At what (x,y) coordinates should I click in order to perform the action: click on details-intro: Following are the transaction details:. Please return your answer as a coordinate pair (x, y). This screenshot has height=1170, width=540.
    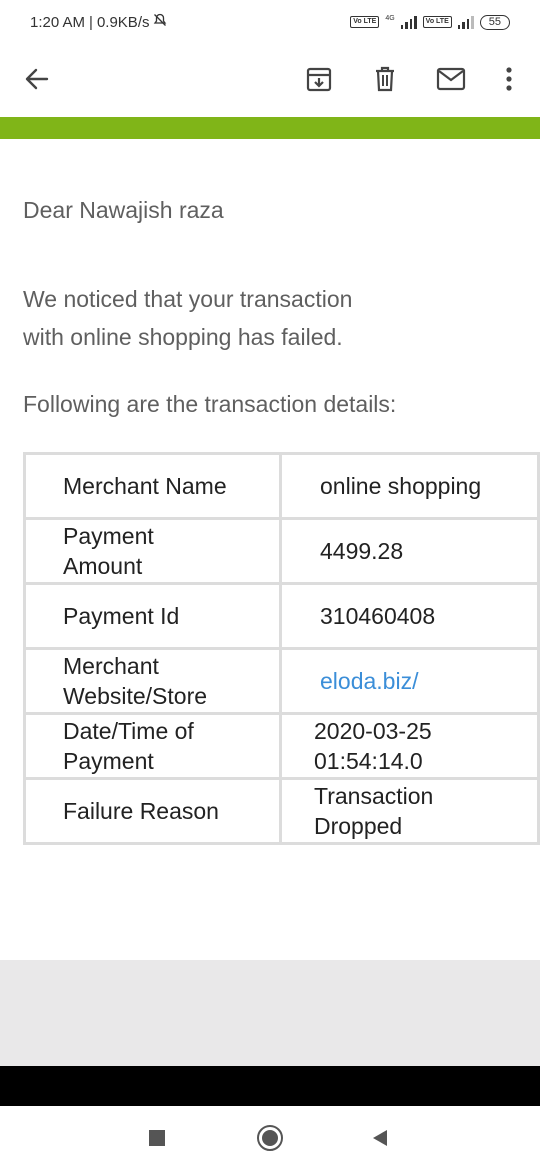
    Looking at the image, I should click on (210, 404).